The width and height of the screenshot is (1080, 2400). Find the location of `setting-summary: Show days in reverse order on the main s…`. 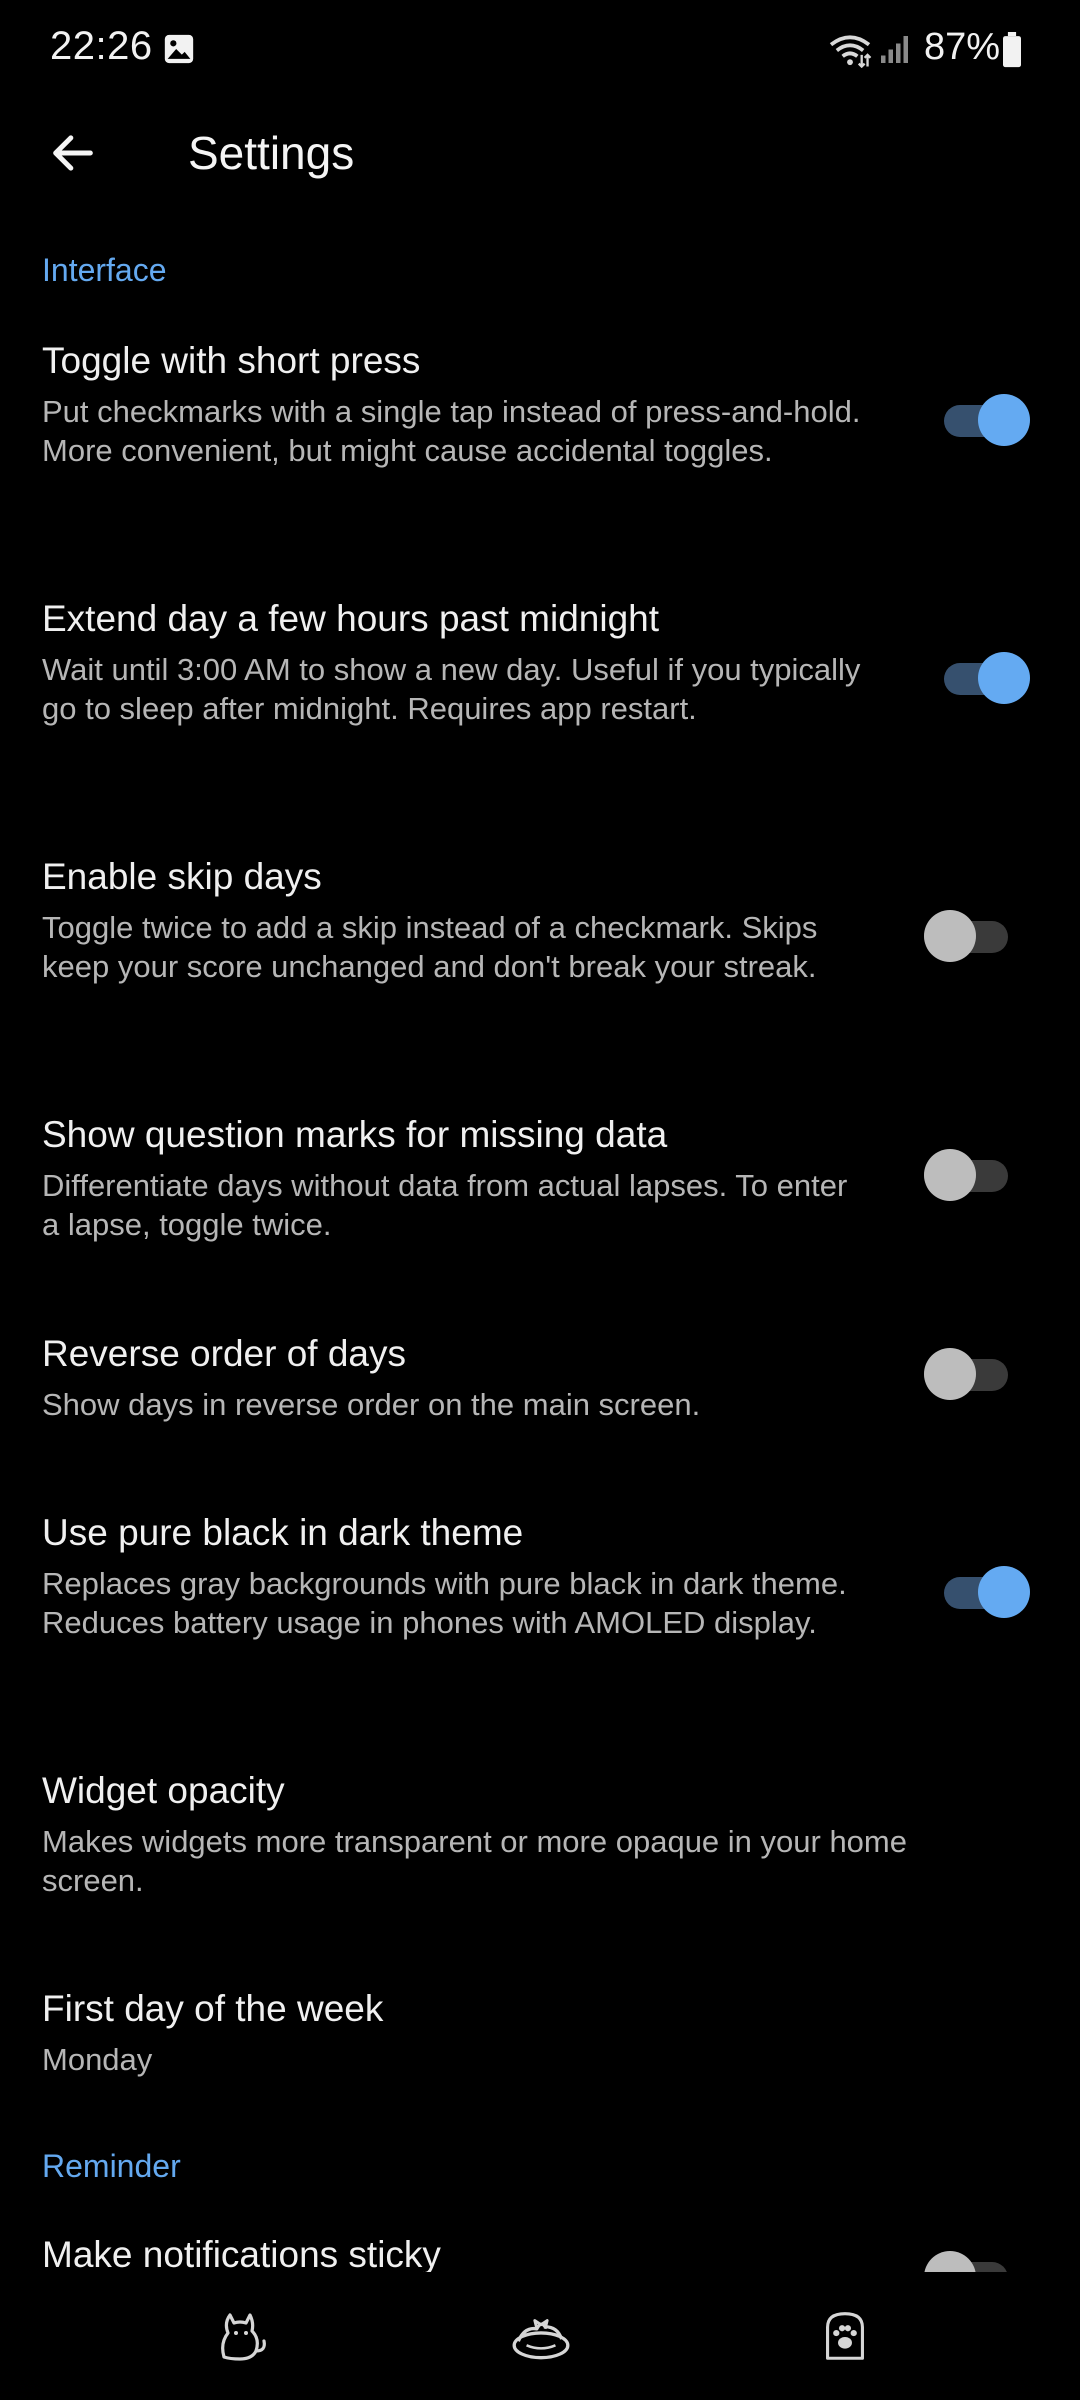

setting-summary: Show days in reverse order on the main s… is located at coordinates (371, 1404).